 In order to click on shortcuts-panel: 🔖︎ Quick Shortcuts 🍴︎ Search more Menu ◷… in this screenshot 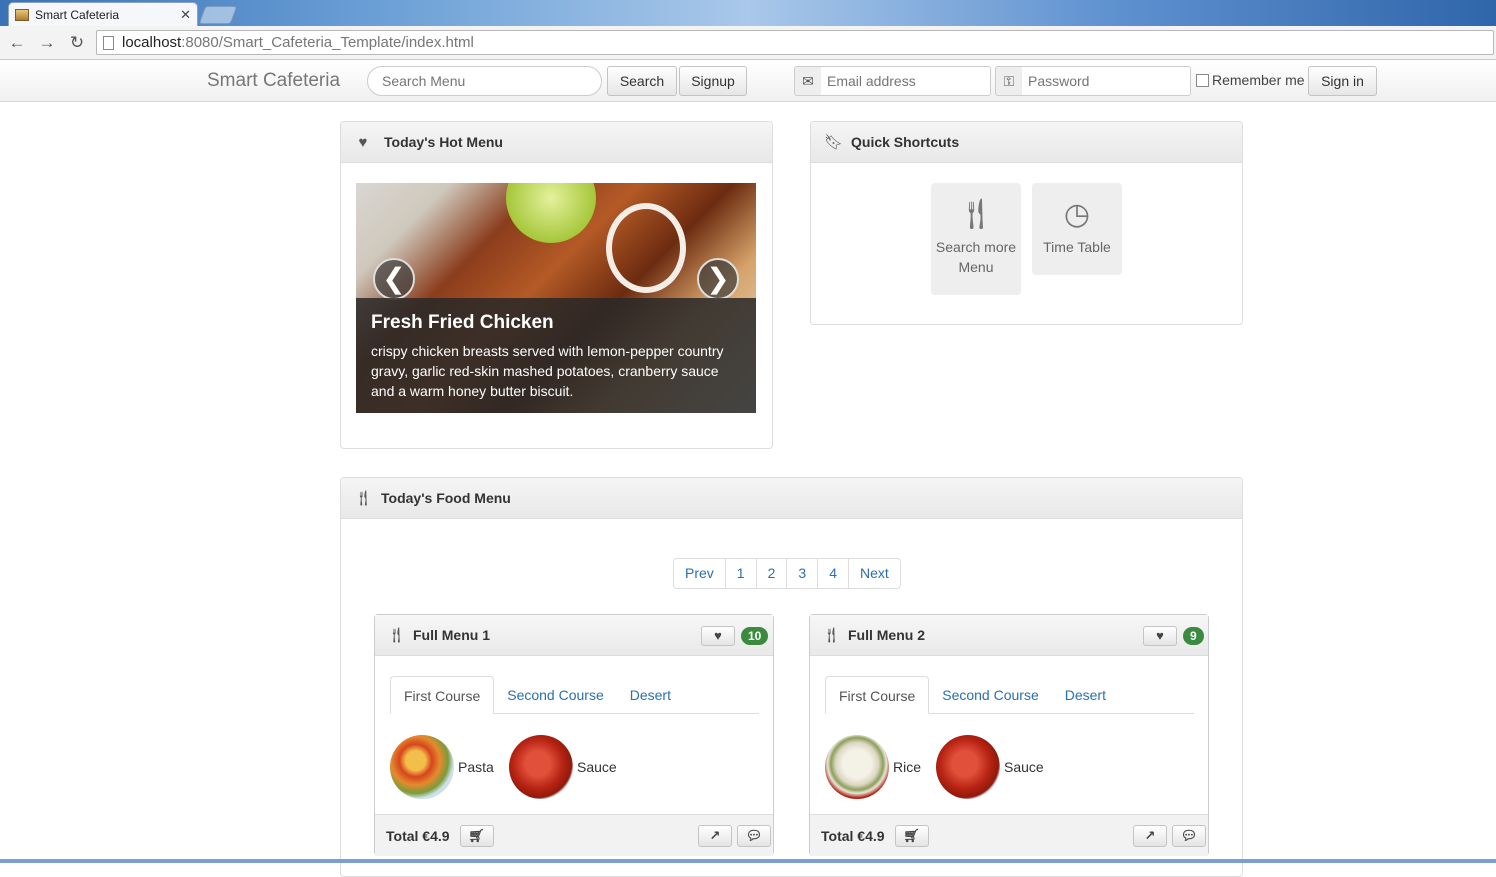, I will do `click(1026, 223)`.